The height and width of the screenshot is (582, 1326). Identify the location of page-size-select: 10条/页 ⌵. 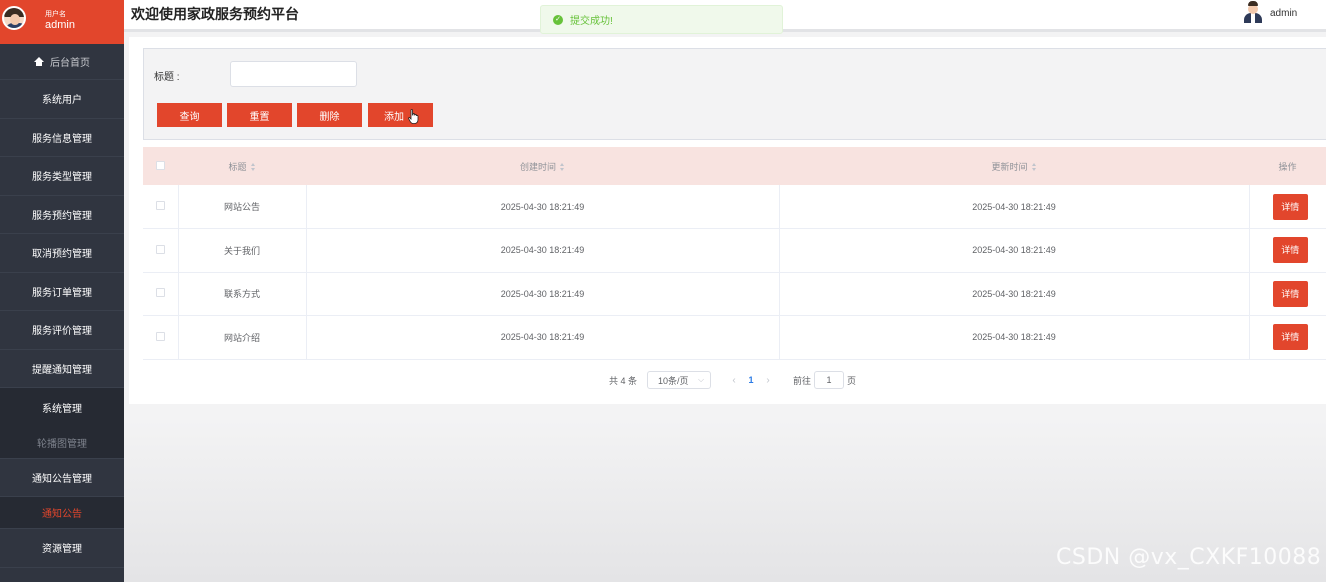
(679, 380).